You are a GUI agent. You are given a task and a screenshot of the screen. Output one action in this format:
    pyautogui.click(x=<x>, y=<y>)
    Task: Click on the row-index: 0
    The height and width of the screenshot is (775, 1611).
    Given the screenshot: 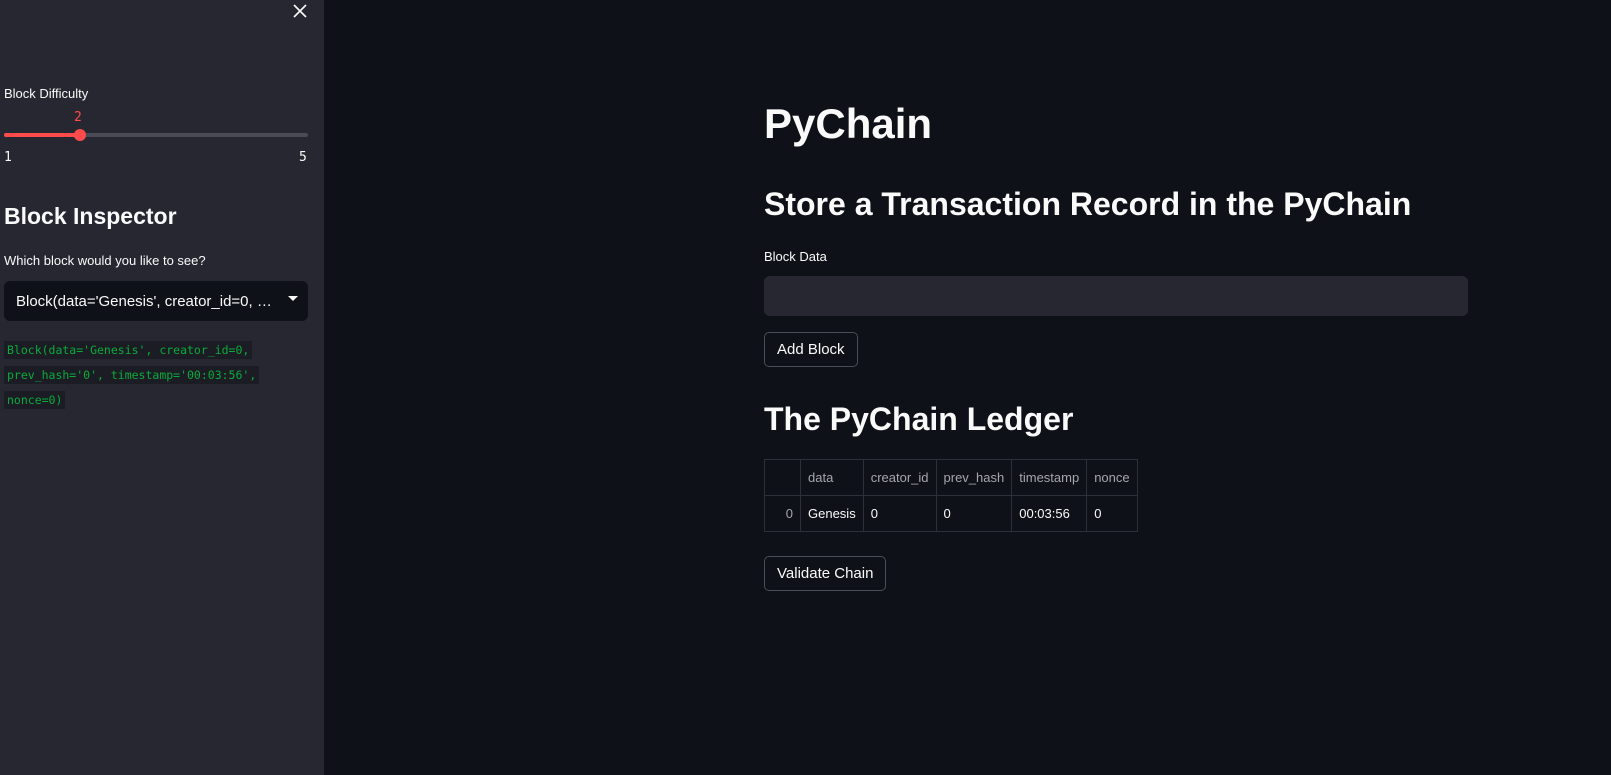 What is the action you would take?
    pyautogui.click(x=782, y=513)
    